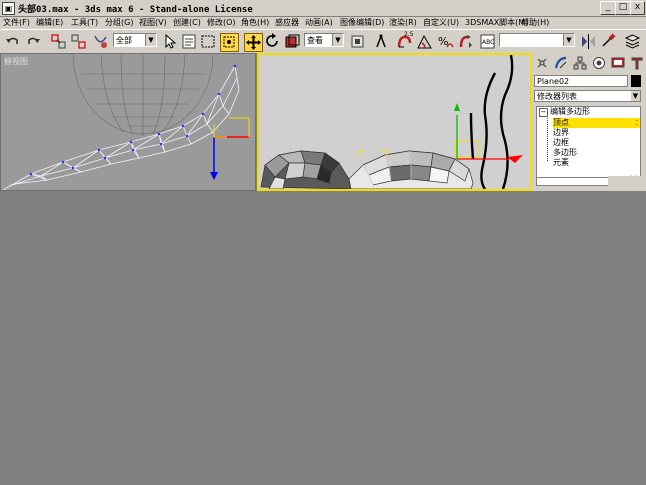  What do you see at coordinates (542, 63) in the screenshot?
I see `create-icon` at bounding box center [542, 63].